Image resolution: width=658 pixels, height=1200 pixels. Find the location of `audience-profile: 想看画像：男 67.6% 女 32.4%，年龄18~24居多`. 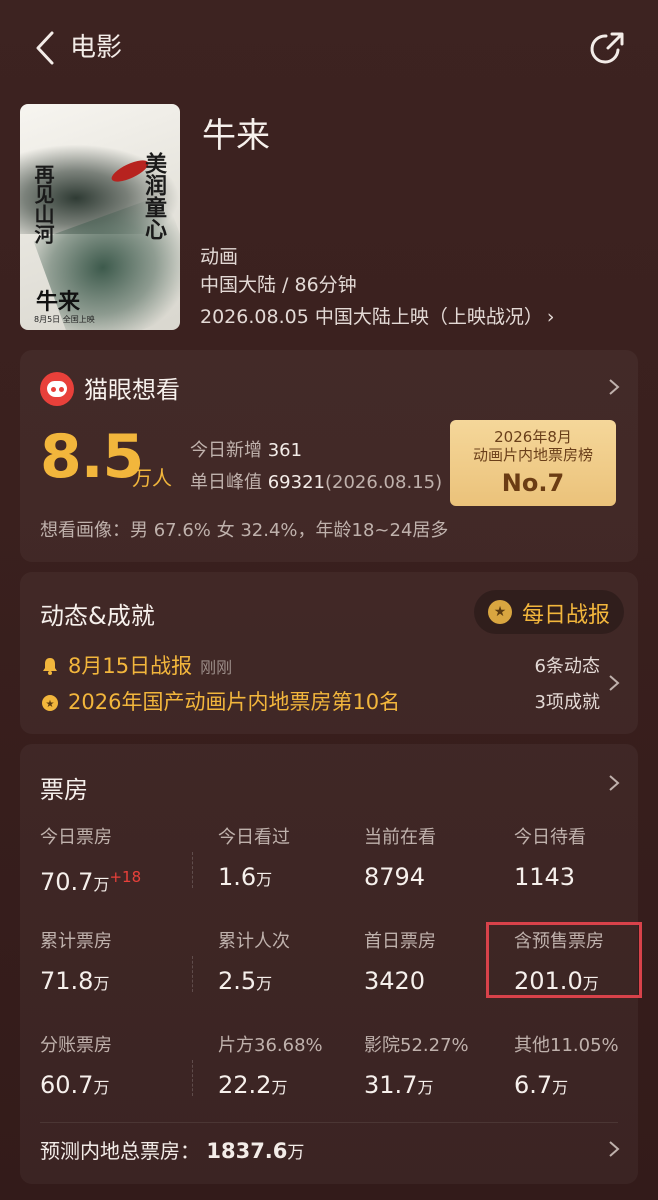

audience-profile: 想看画像：男 67.6% 女 32.4%，年龄18~24居多 is located at coordinates (244, 530).